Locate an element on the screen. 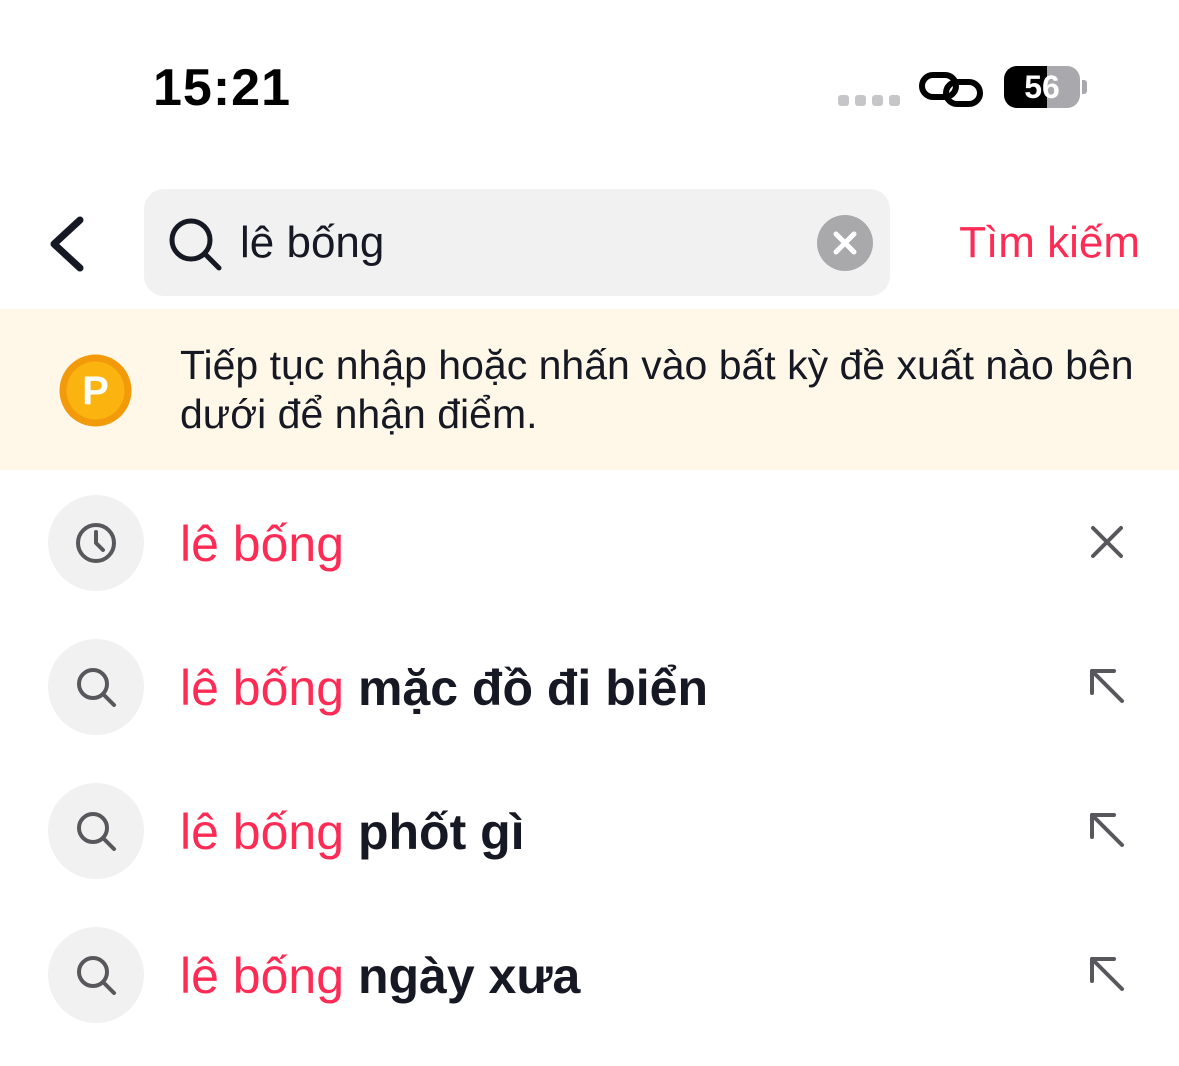  history-item: lê bống is located at coordinates (589, 542).